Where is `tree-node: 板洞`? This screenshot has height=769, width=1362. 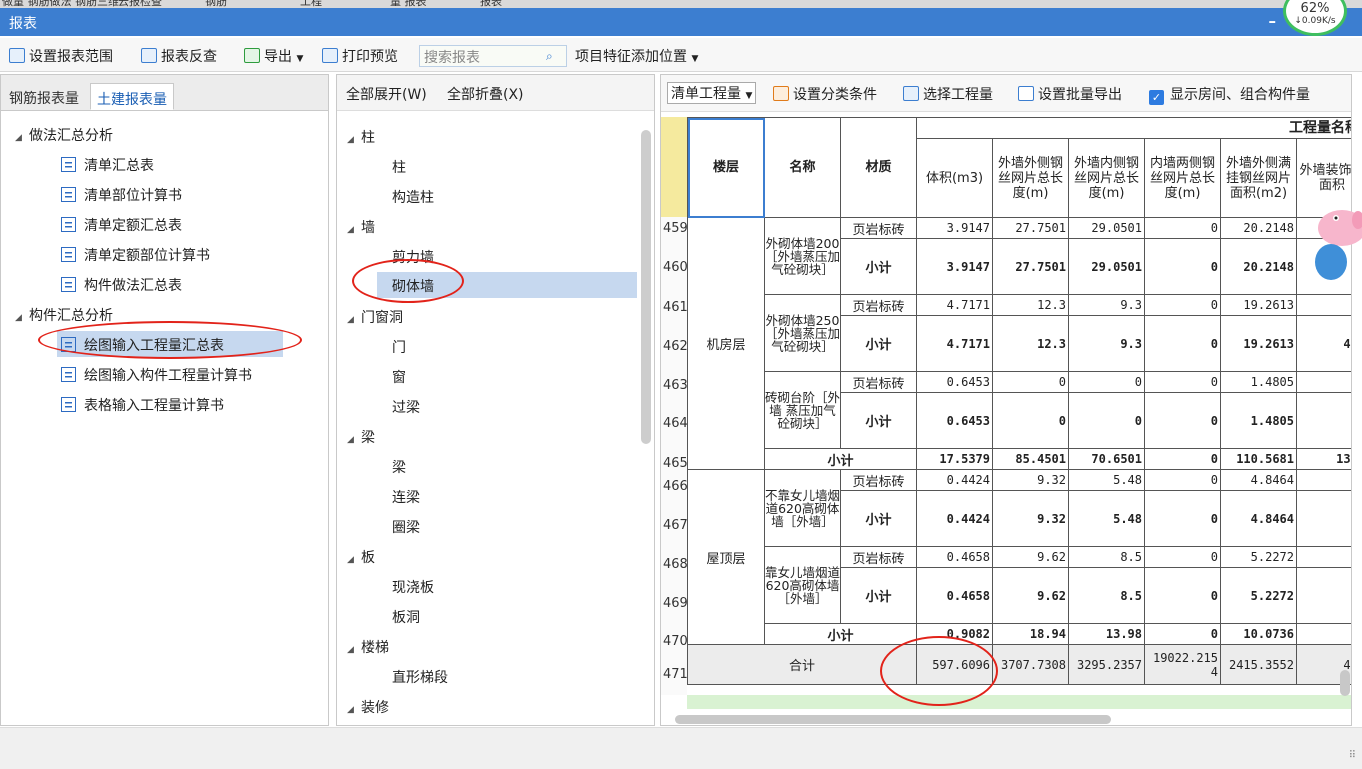 tree-node: 板洞 is located at coordinates (406, 617).